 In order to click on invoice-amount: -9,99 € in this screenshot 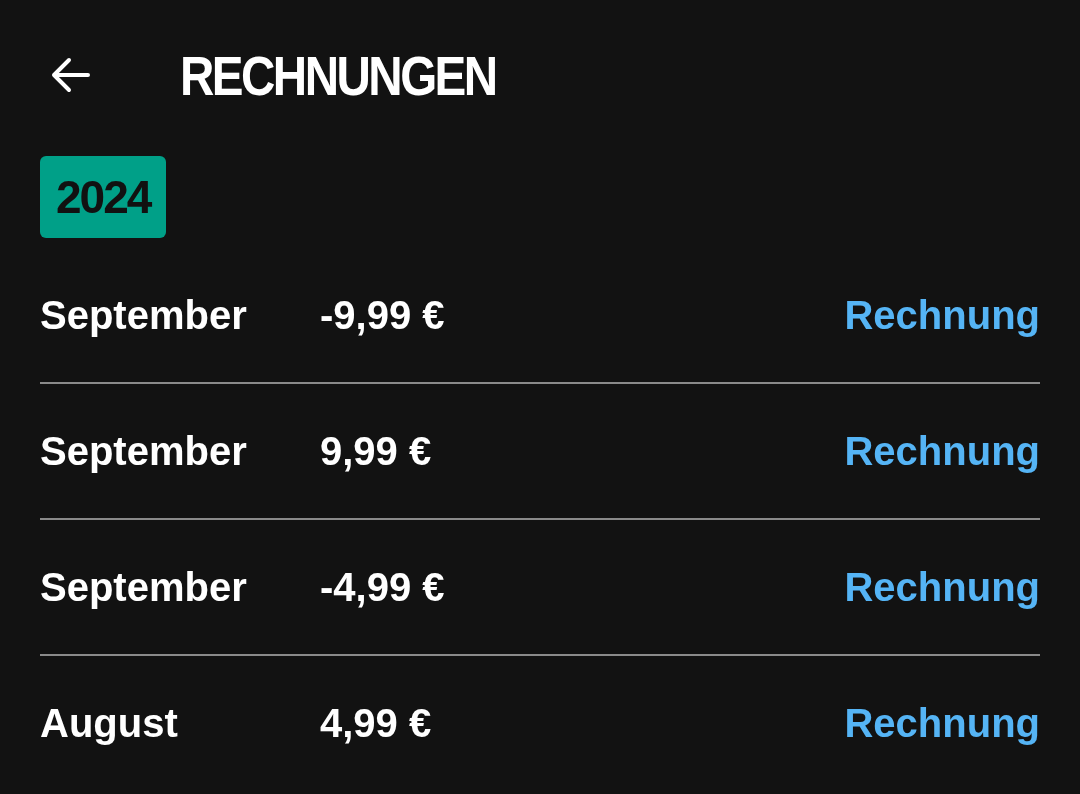, I will do `click(383, 315)`.